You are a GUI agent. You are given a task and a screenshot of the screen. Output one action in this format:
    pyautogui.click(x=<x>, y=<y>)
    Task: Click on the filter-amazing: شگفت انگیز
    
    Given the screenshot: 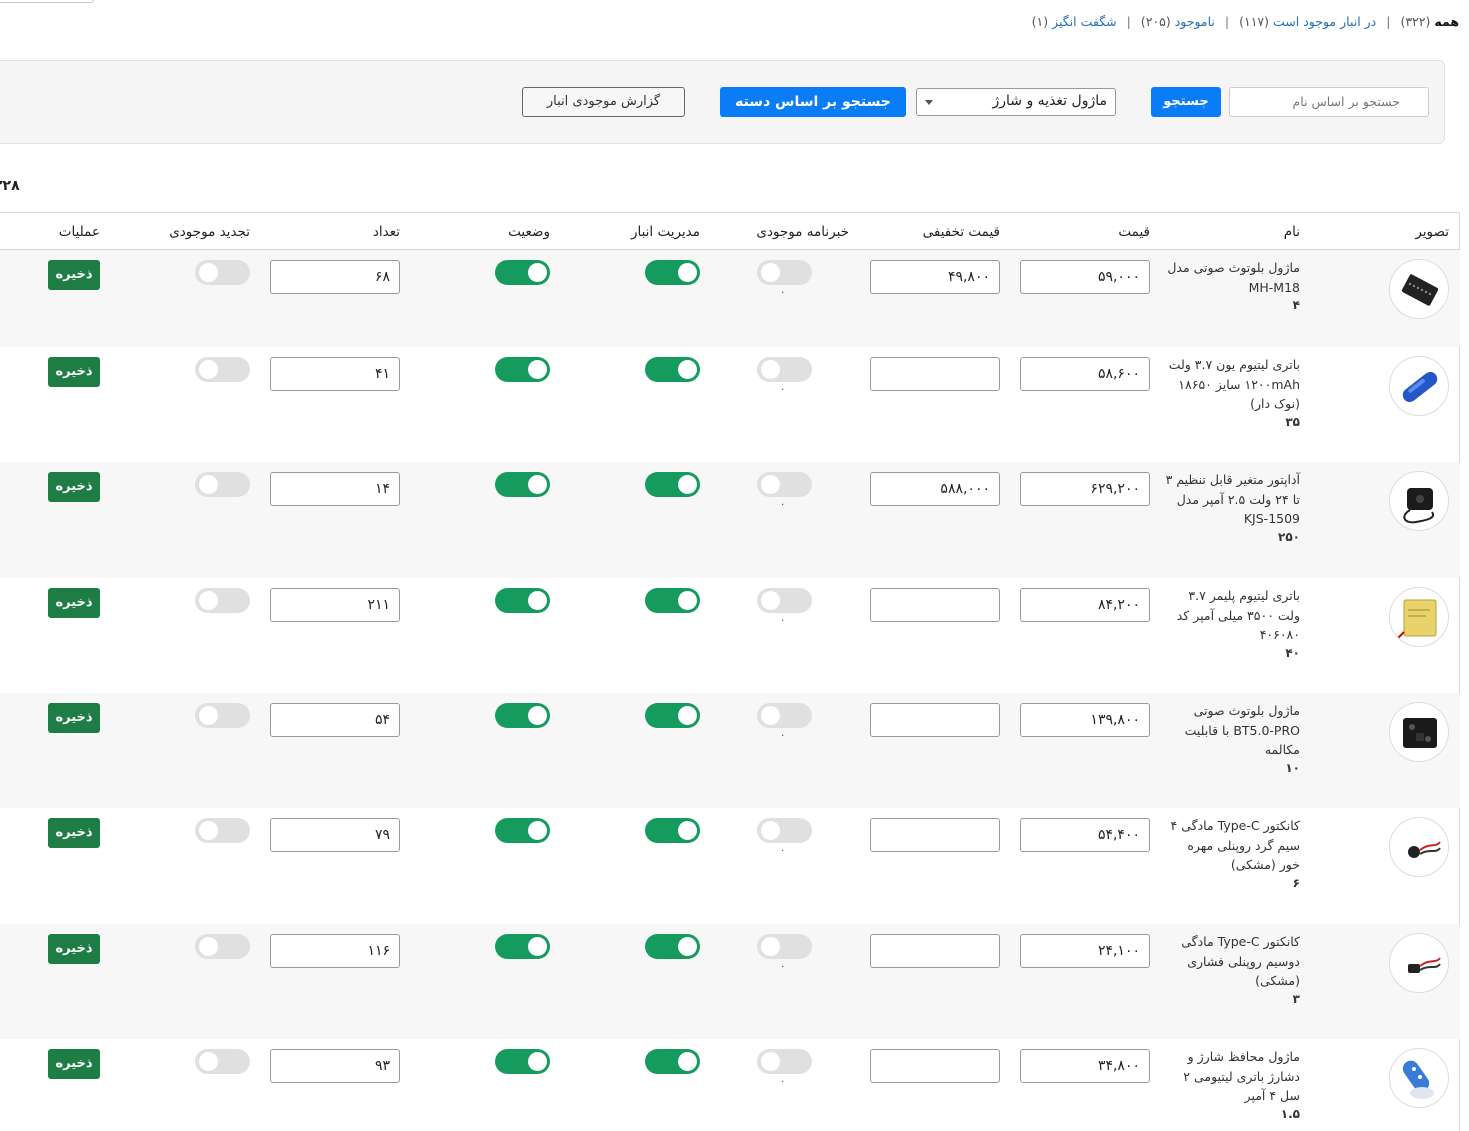 What is the action you would take?
    pyautogui.click(x=1084, y=21)
    